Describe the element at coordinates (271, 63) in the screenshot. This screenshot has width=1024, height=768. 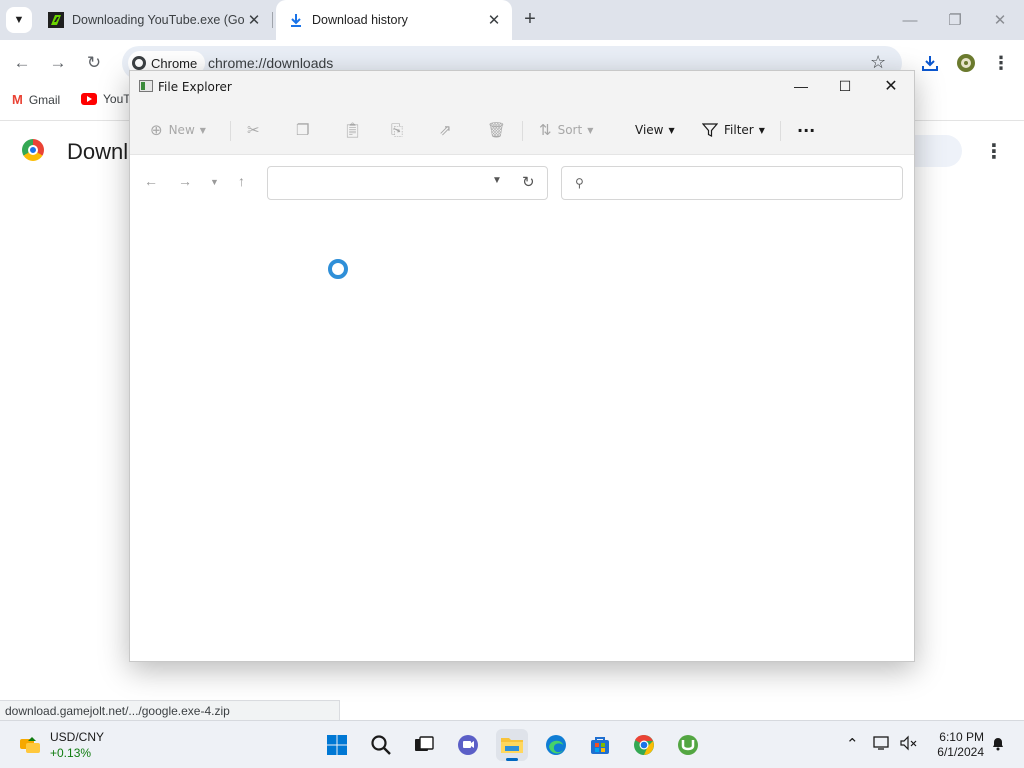
I see `url-text: chrome://downloads` at that location.